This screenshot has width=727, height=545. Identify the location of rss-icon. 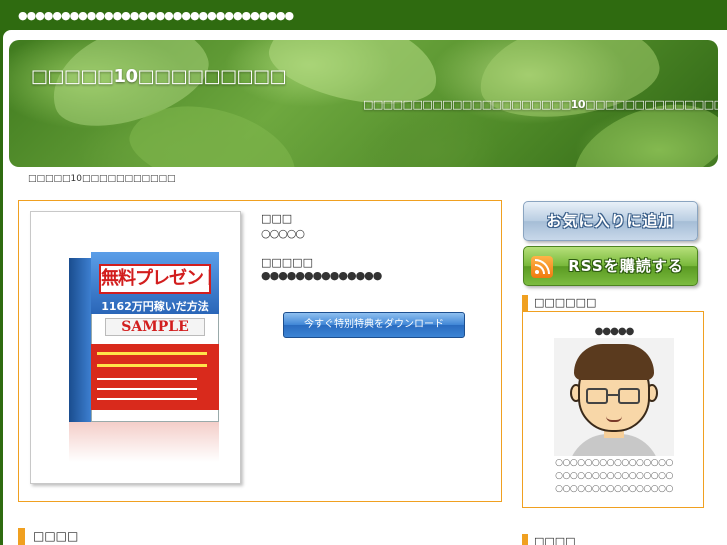
(542, 267).